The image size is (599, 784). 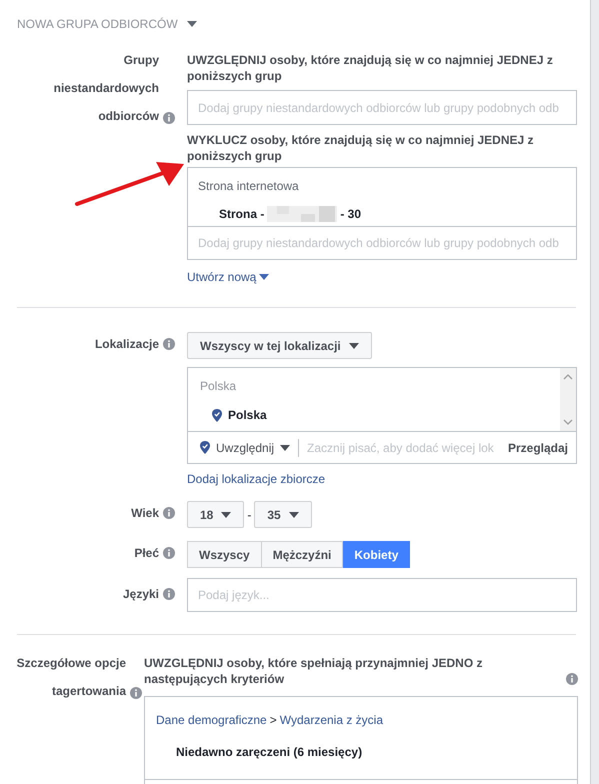 I want to click on bulk-locations-link: Dodaj lokalizacje zbiorcze, so click(x=256, y=479).